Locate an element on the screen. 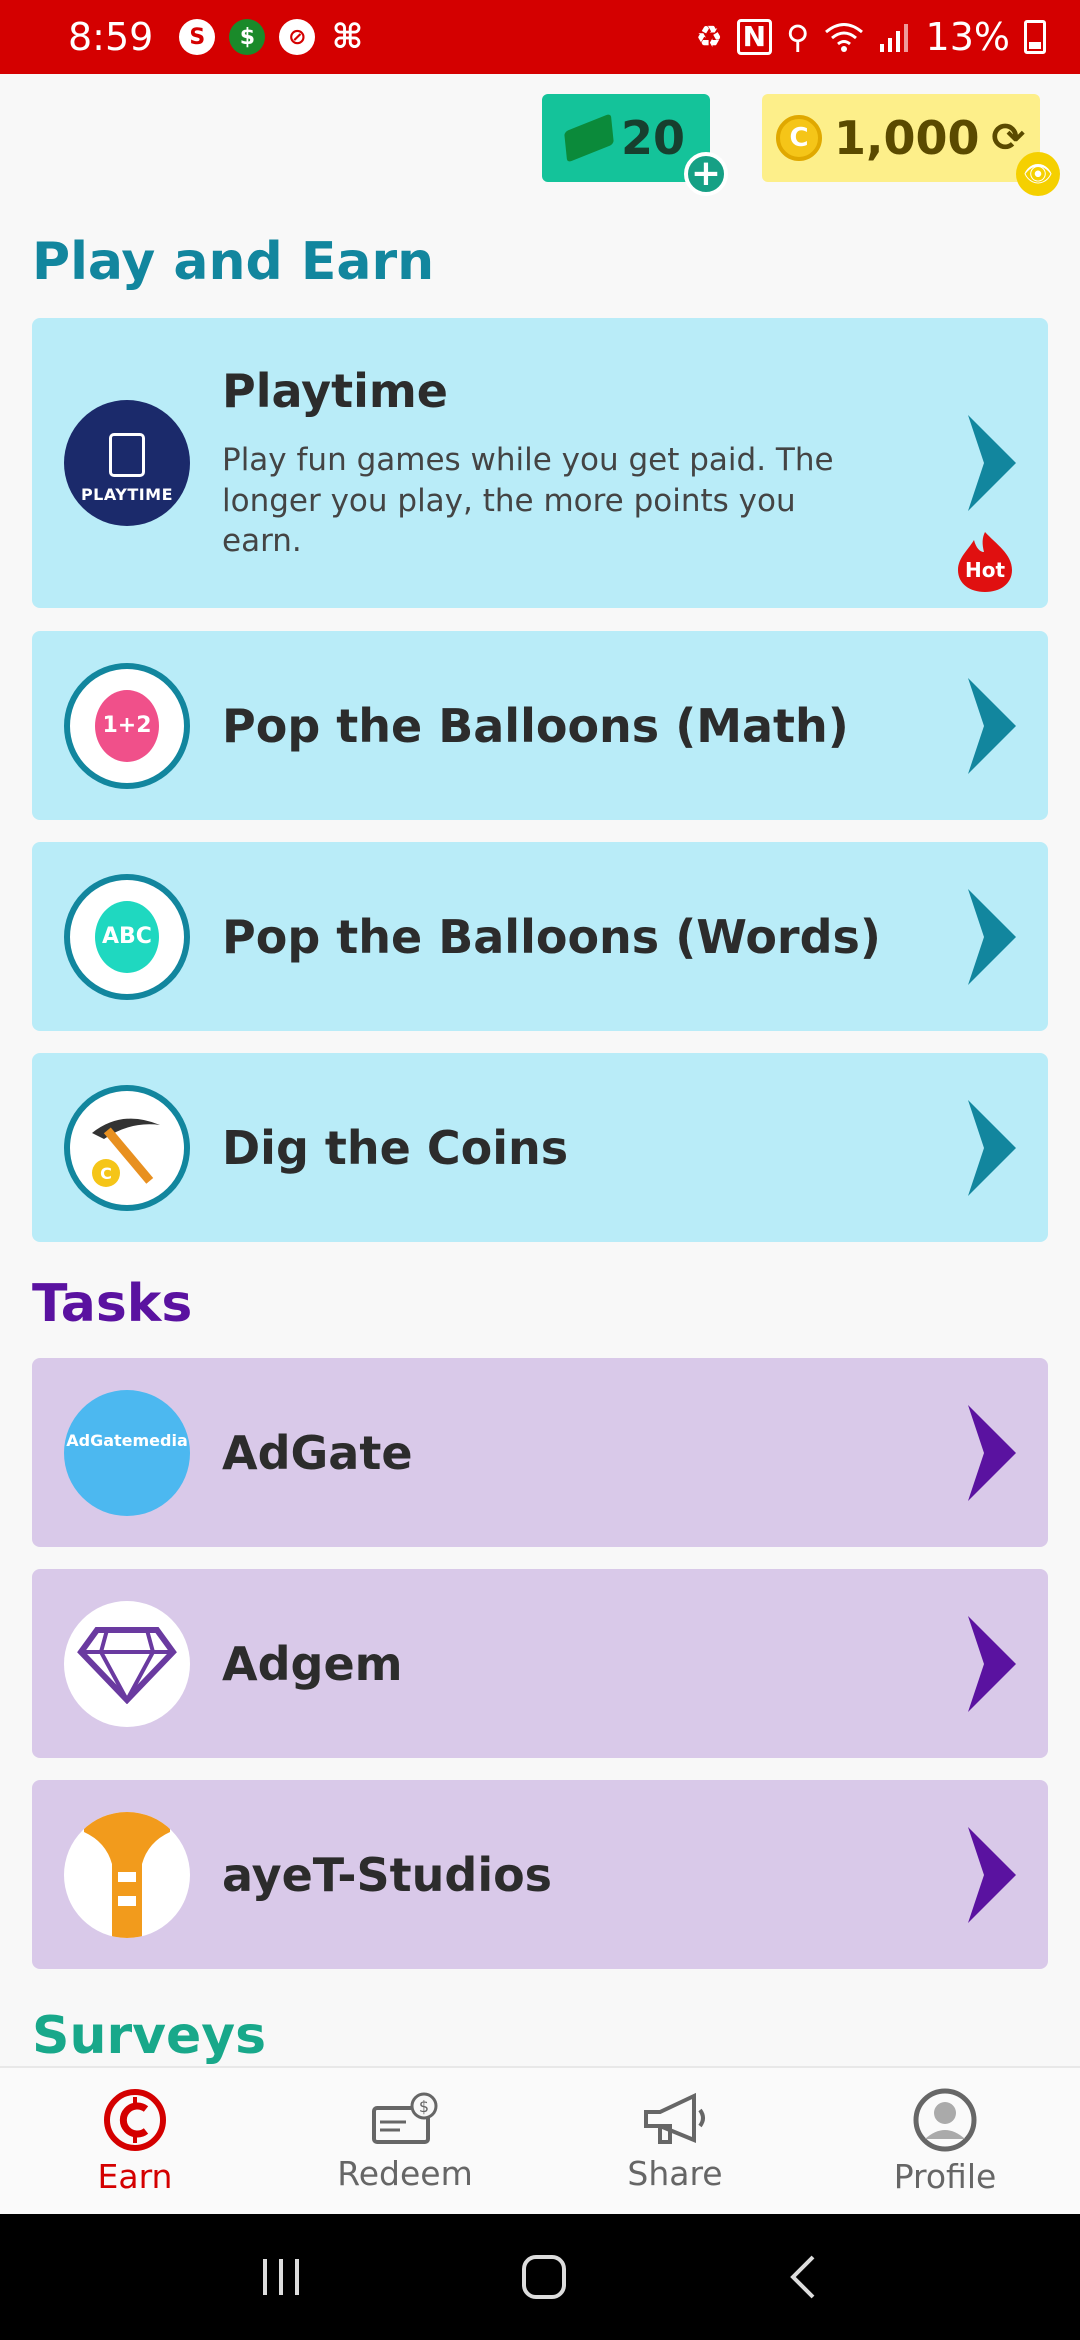 Image resolution: width=1080 pixels, height=2340 pixels. surveys-section-title: Surveys is located at coordinates (149, 2036).